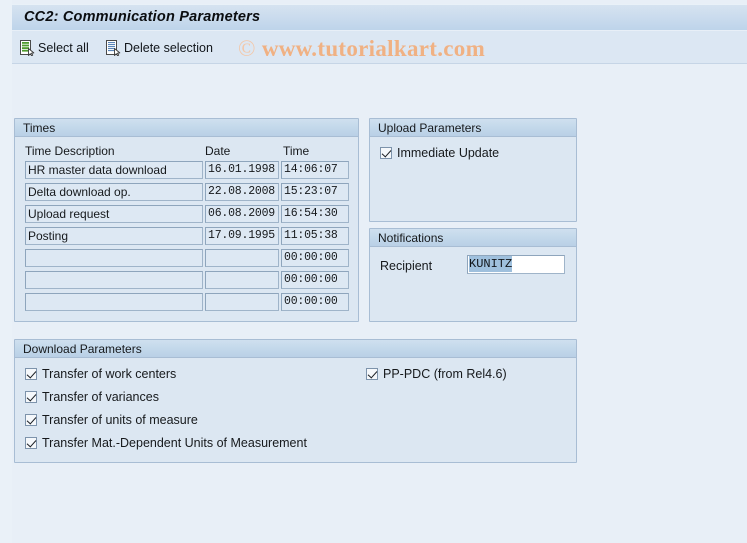  What do you see at coordinates (379, 47) in the screenshot?
I see `toolbar: Select all Delete selection` at bounding box center [379, 47].